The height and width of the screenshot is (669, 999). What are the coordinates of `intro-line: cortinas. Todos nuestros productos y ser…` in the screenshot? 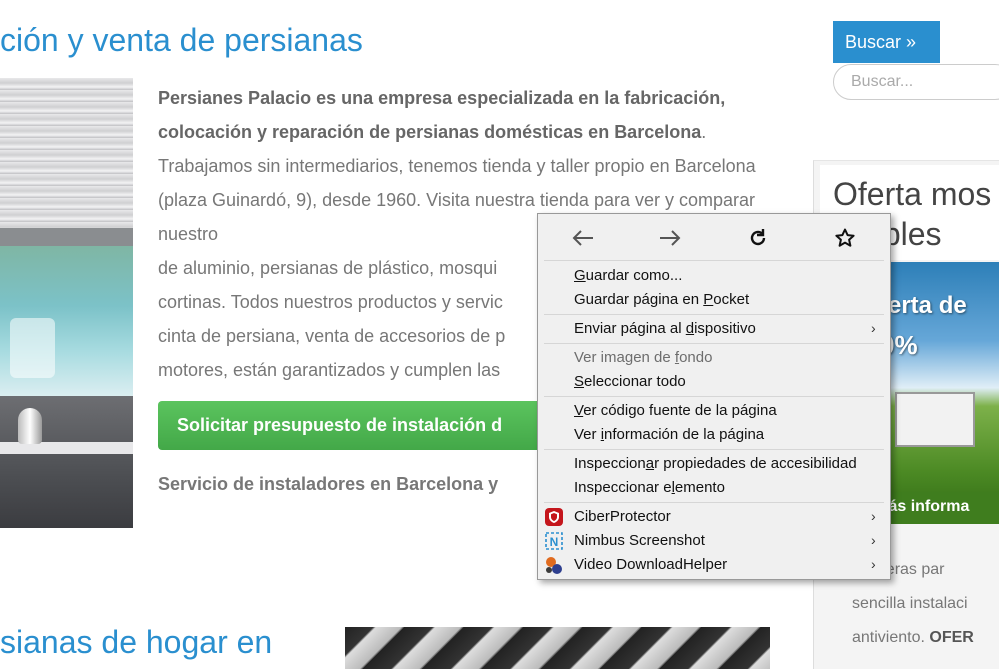 It's located at (330, 302).